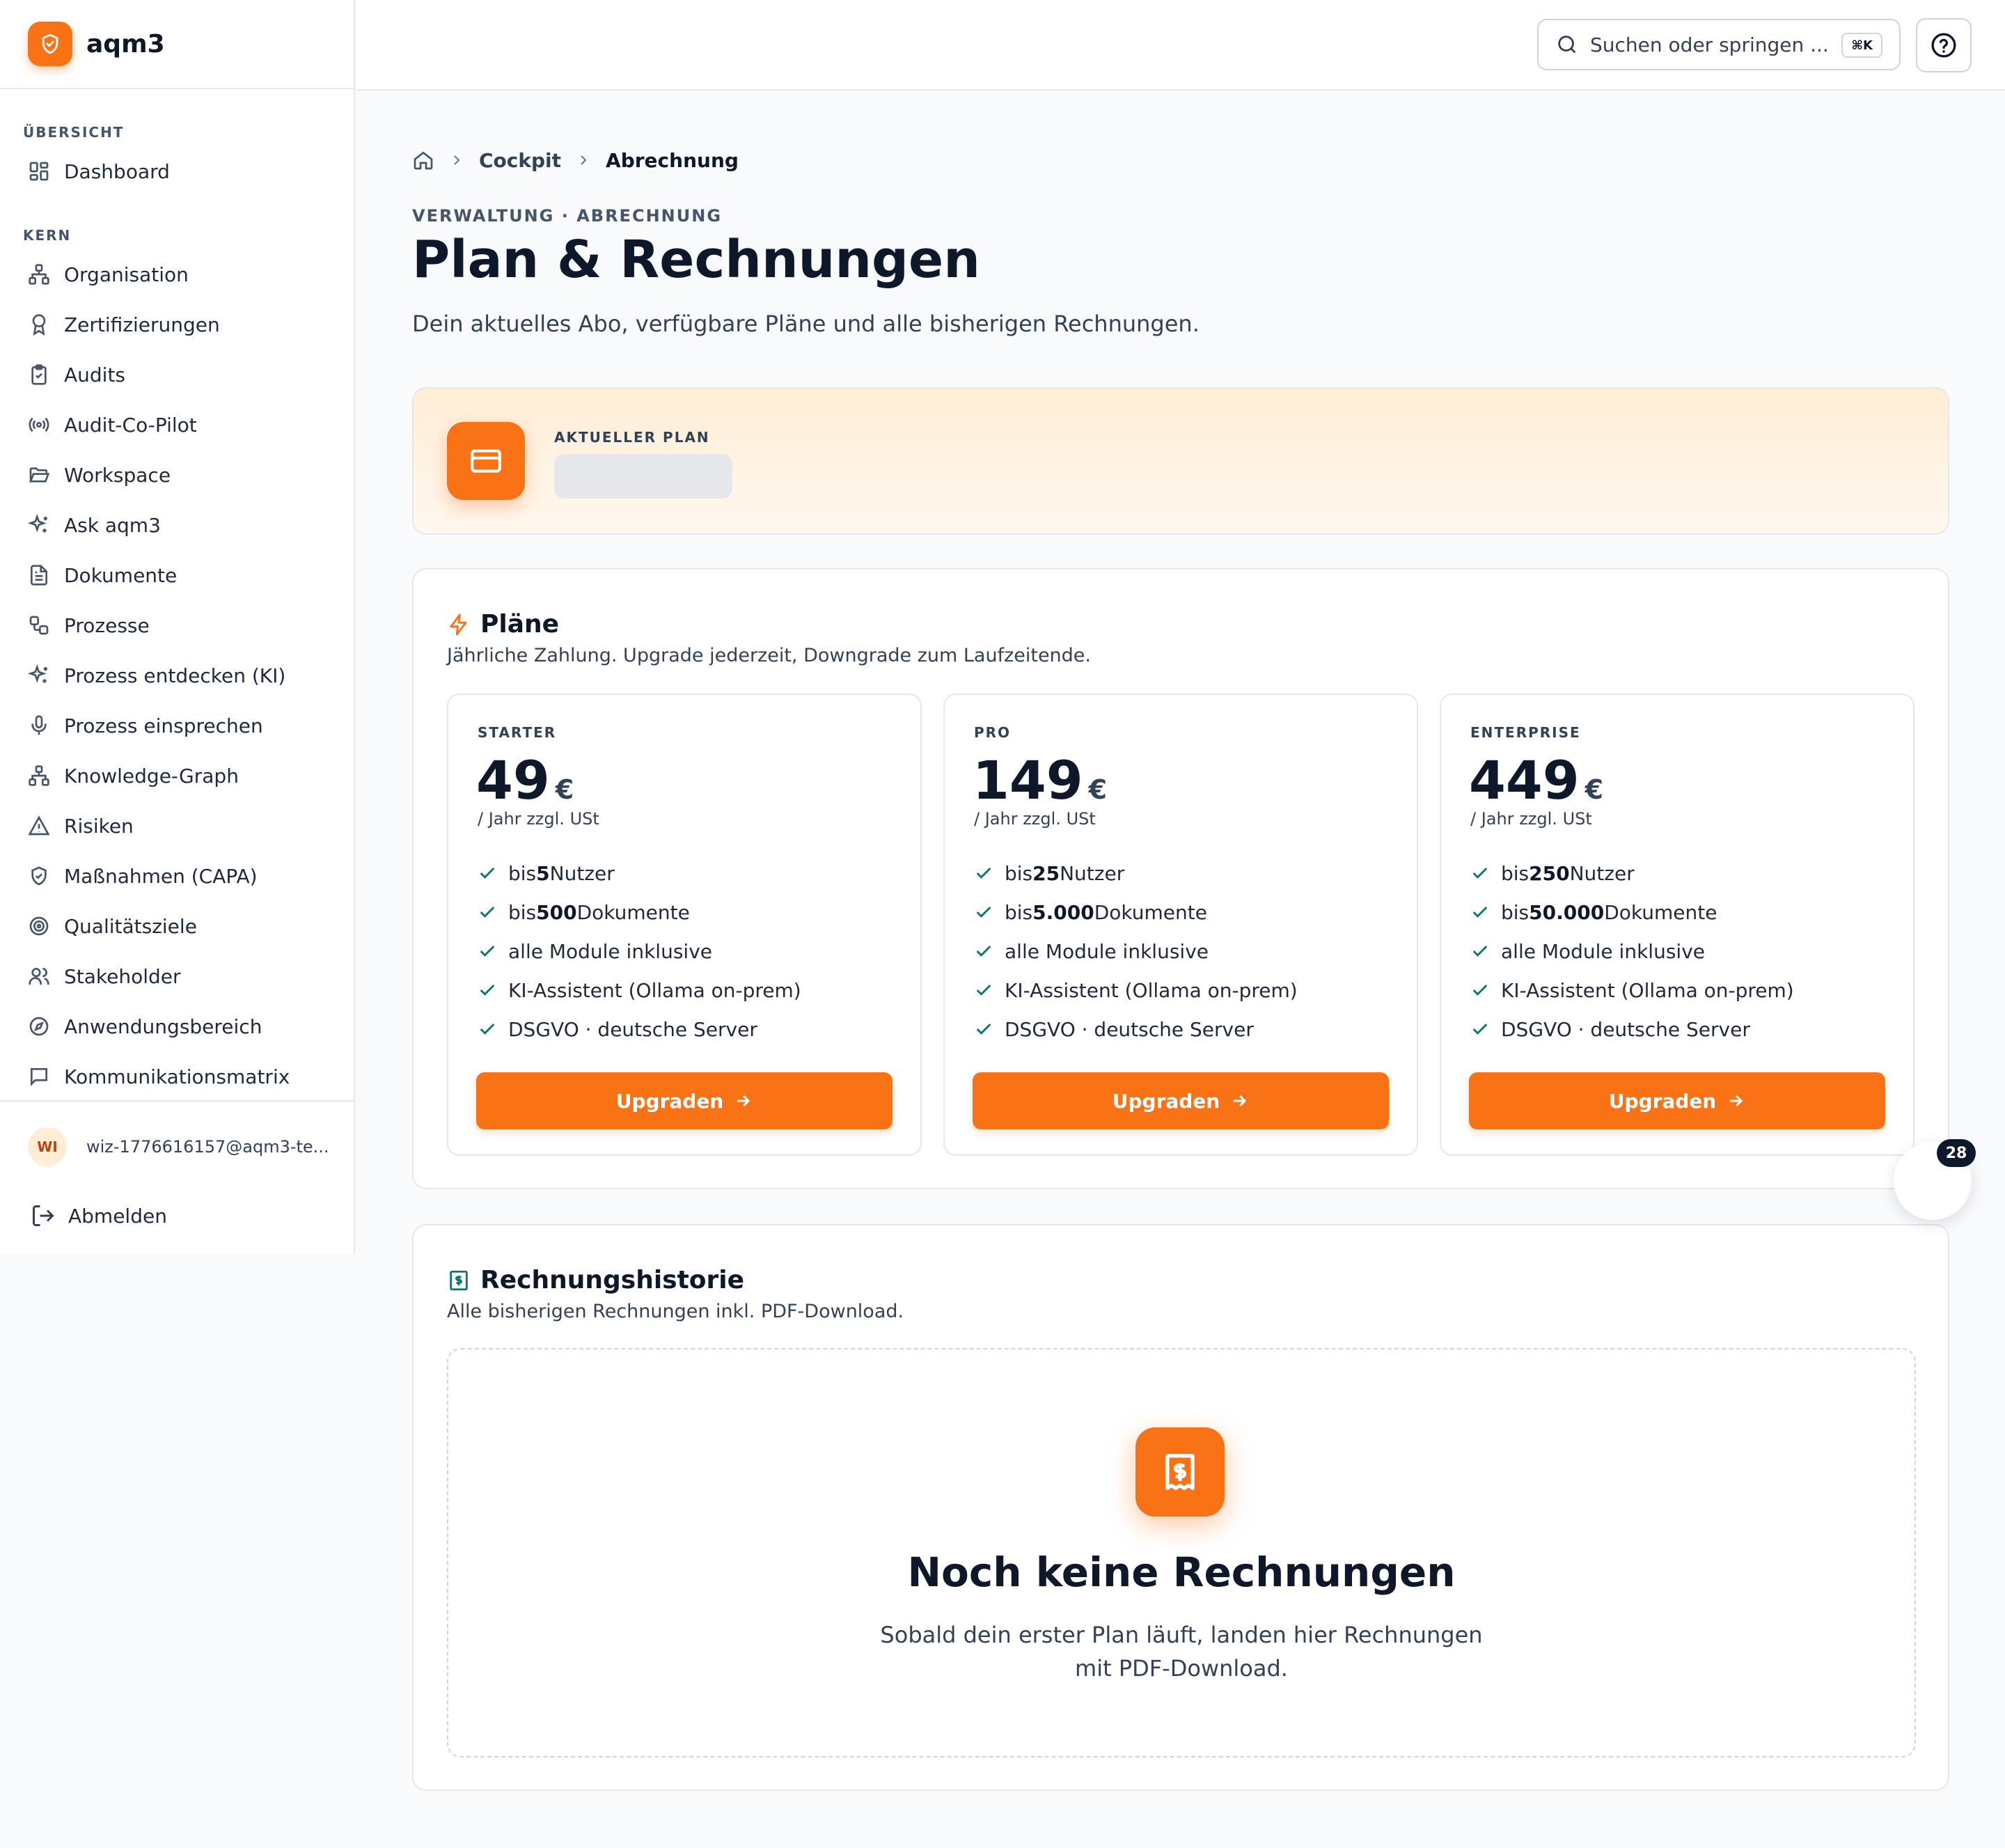  I want to click on sidebar-item-label: Qualitätsziele, so click(130, 926).